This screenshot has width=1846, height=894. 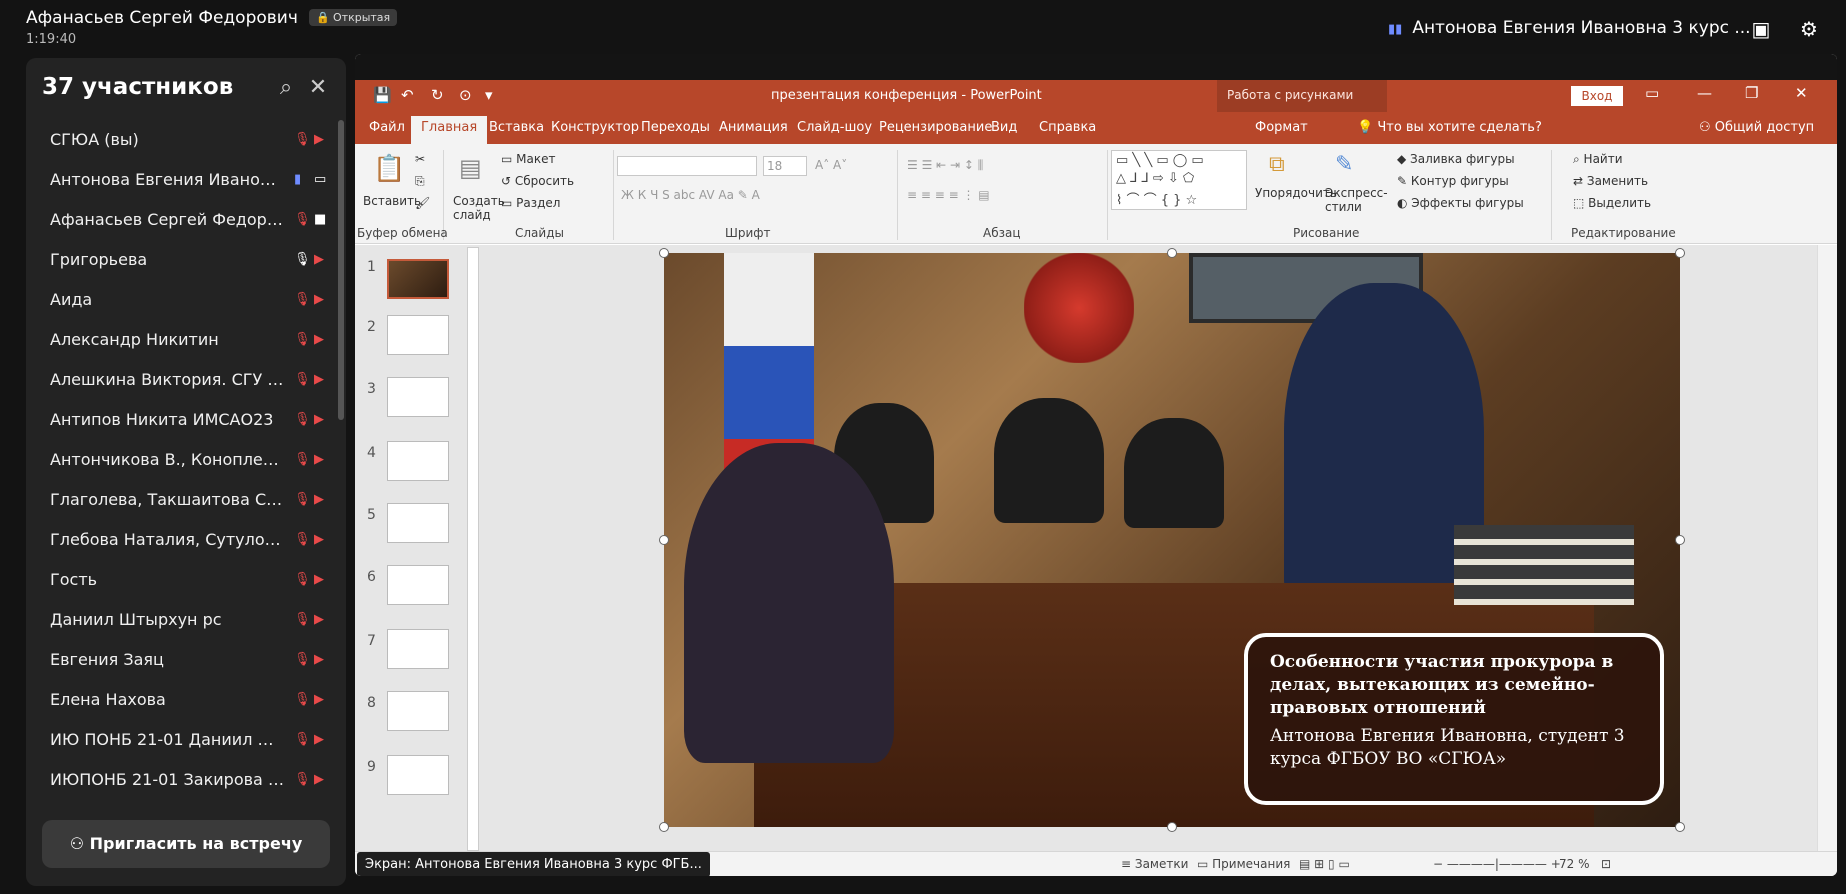 I want to click on font-size-select: 18, so click(x=785, y=166).